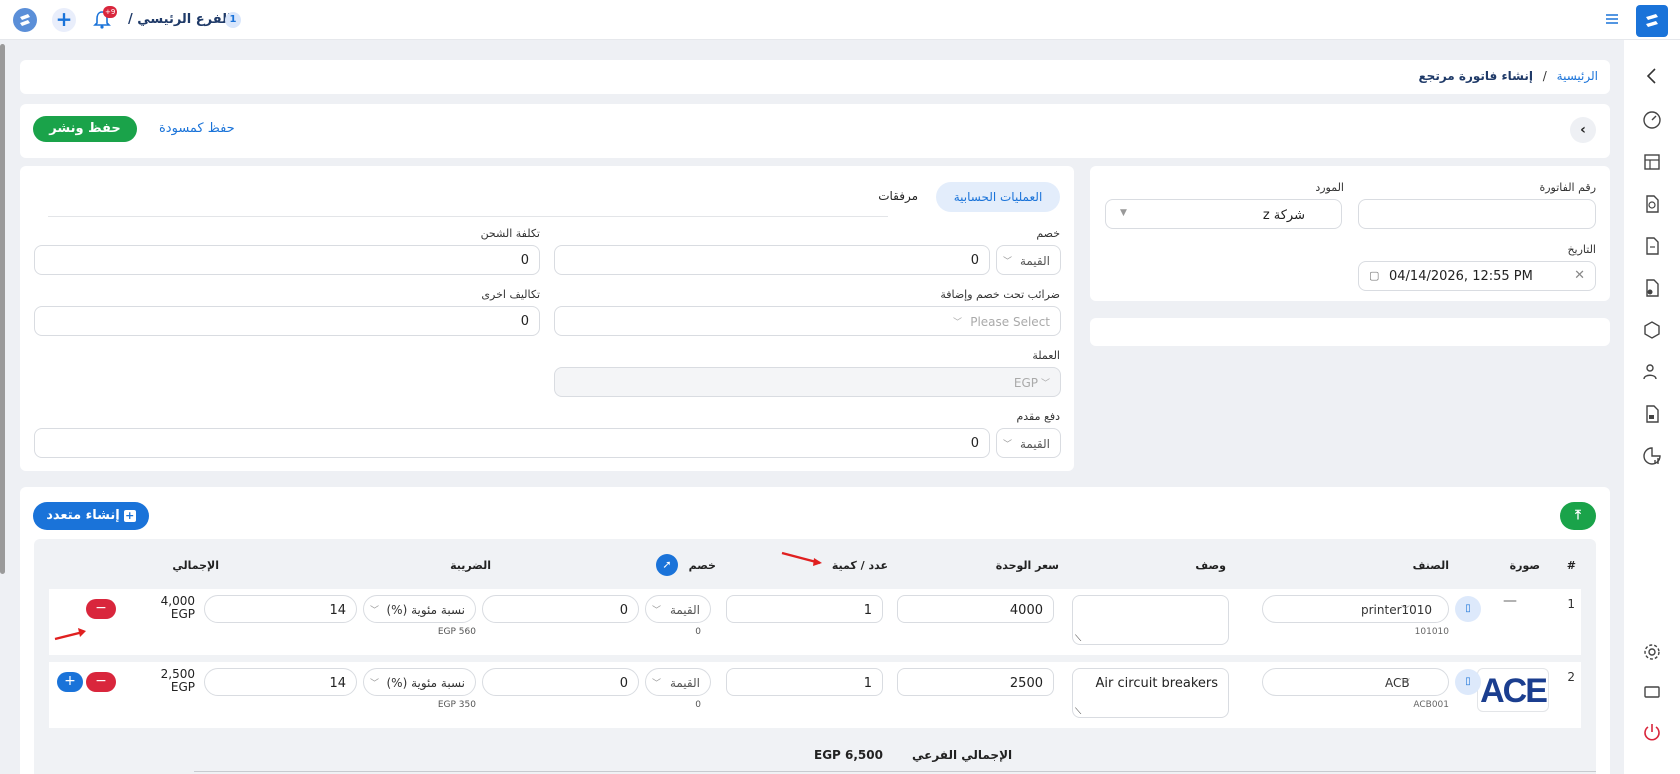 This screenshot has height=774, width=1680. Describe the element at coordinates (1577, 76) in the screenshot. I see `breadcrumb-home: الرئيسية` at that location.